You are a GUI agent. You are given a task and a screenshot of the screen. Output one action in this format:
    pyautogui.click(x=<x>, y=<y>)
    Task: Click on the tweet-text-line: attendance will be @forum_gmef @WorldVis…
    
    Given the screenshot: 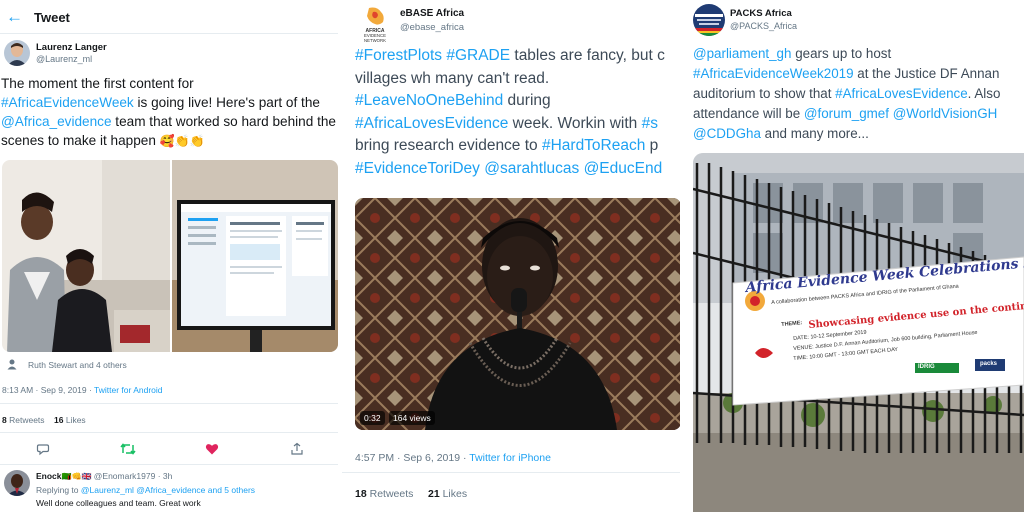 What is the action you would take?
    pyautogui.click(x=858, y=114)
    